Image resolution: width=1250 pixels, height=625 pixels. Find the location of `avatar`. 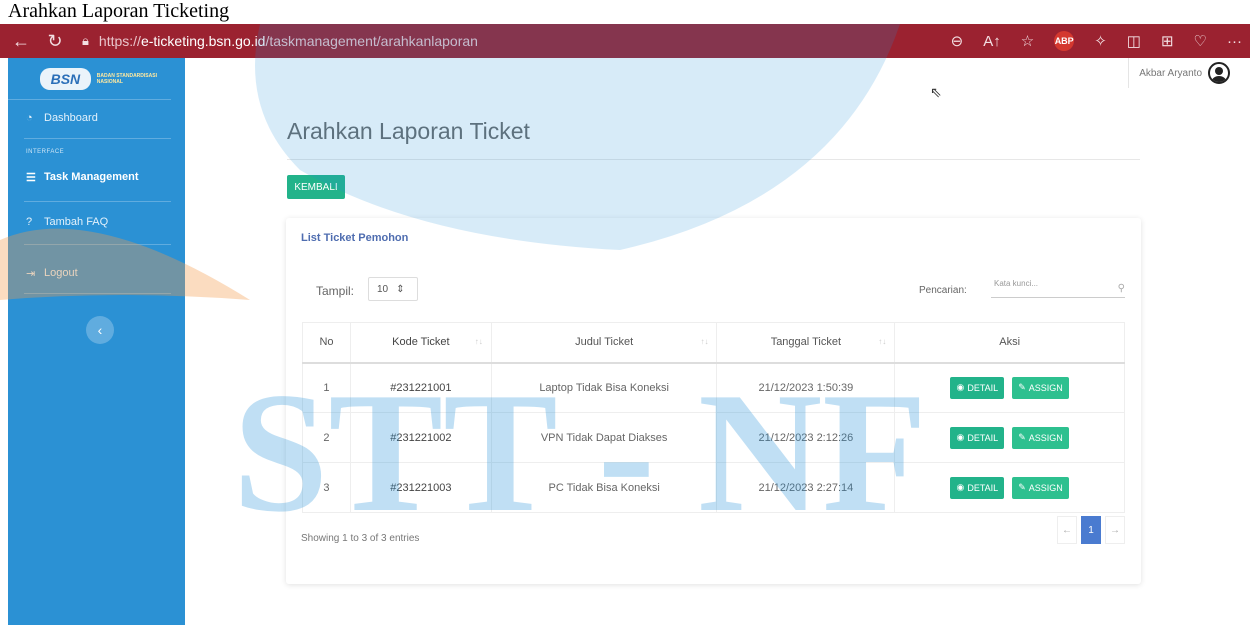

avatar is located at coordinates (1219, 73).